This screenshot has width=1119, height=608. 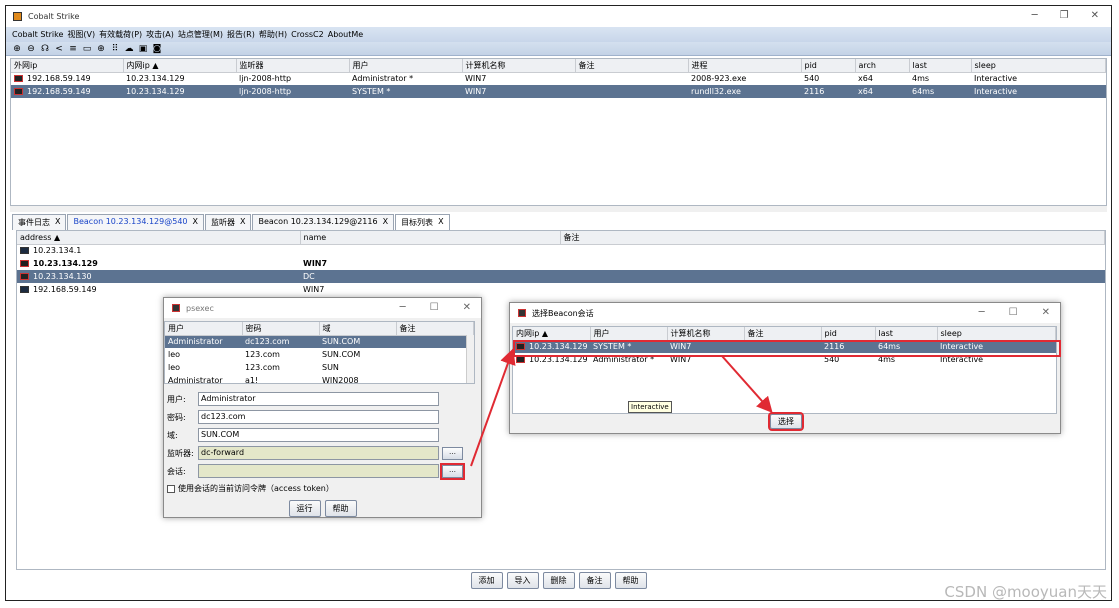 I want to click on minus-circle-icon: ⊖, so click(x=31, y=49).